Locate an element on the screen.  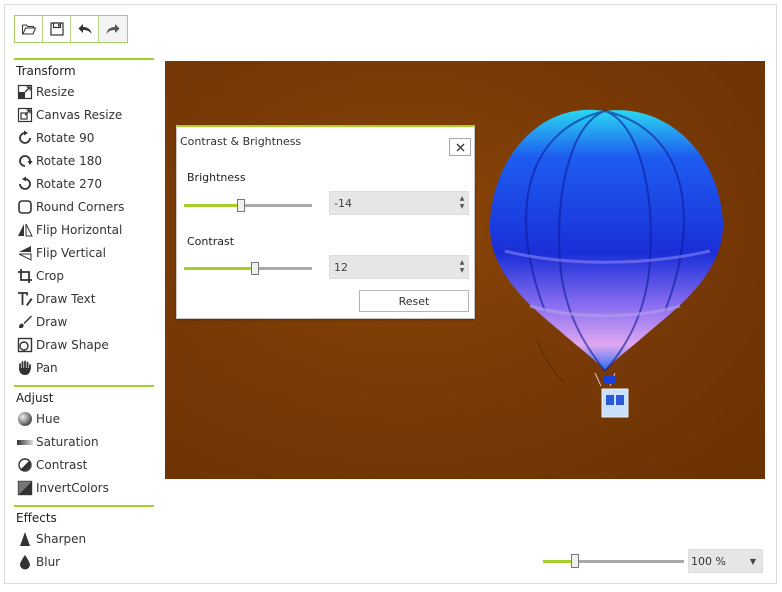
brightness-label: Brightness is located at coordinates (216, 177).